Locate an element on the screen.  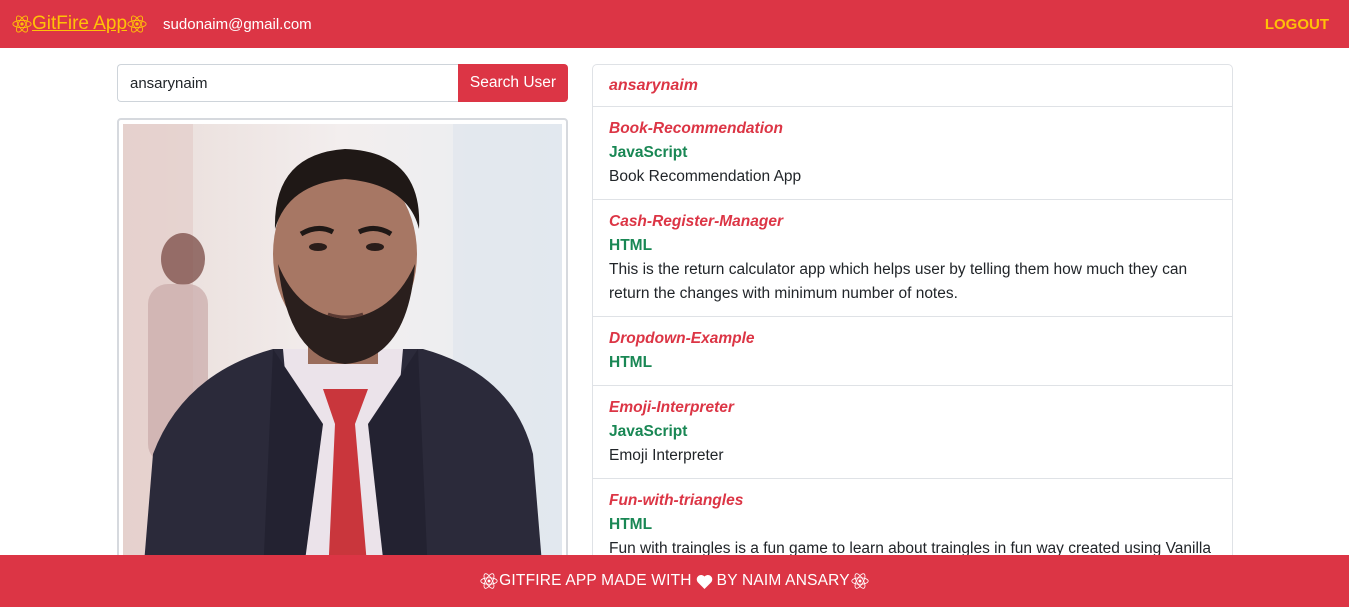
logout-button: LOGOUT is located at coordinates (1297, 24).